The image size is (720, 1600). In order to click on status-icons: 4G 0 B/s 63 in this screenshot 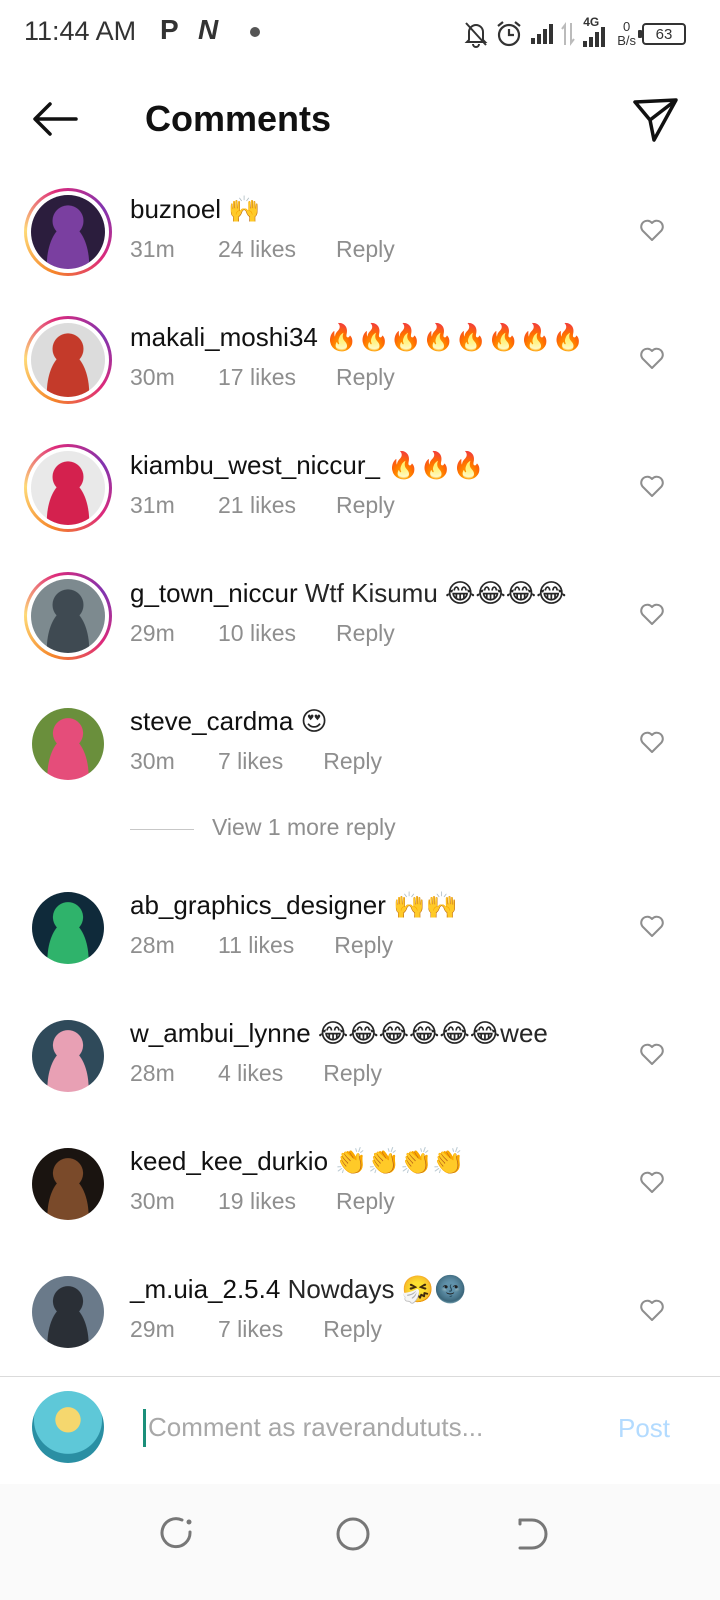, I will do `click(574, 34)`.